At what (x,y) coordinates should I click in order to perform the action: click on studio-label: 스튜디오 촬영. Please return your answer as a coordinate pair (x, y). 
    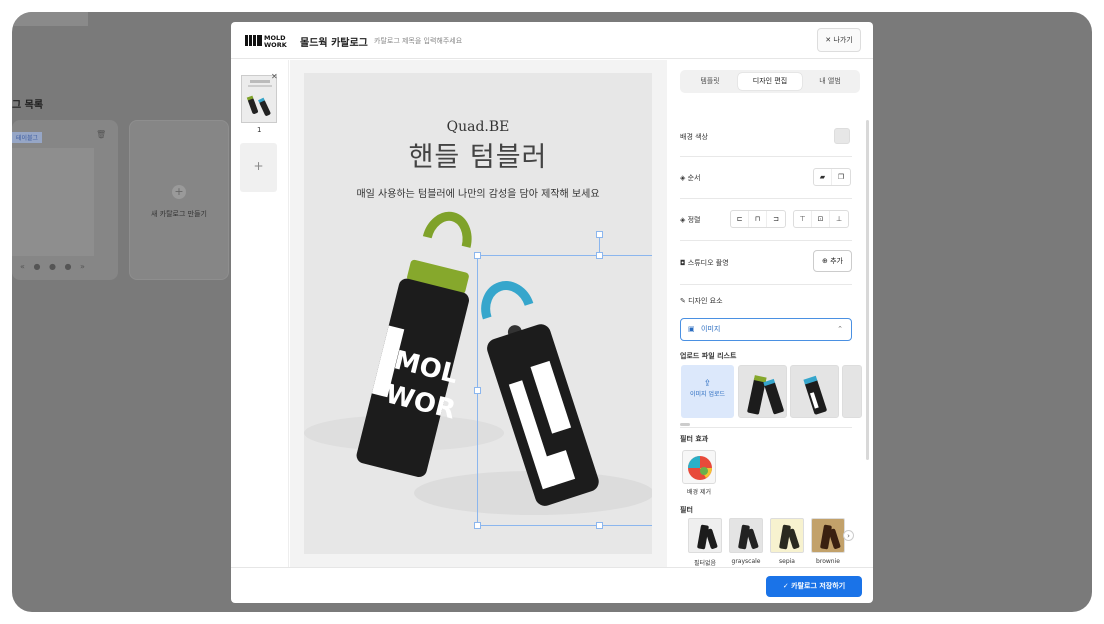
    Looking at the image, I should click on (708, 263).